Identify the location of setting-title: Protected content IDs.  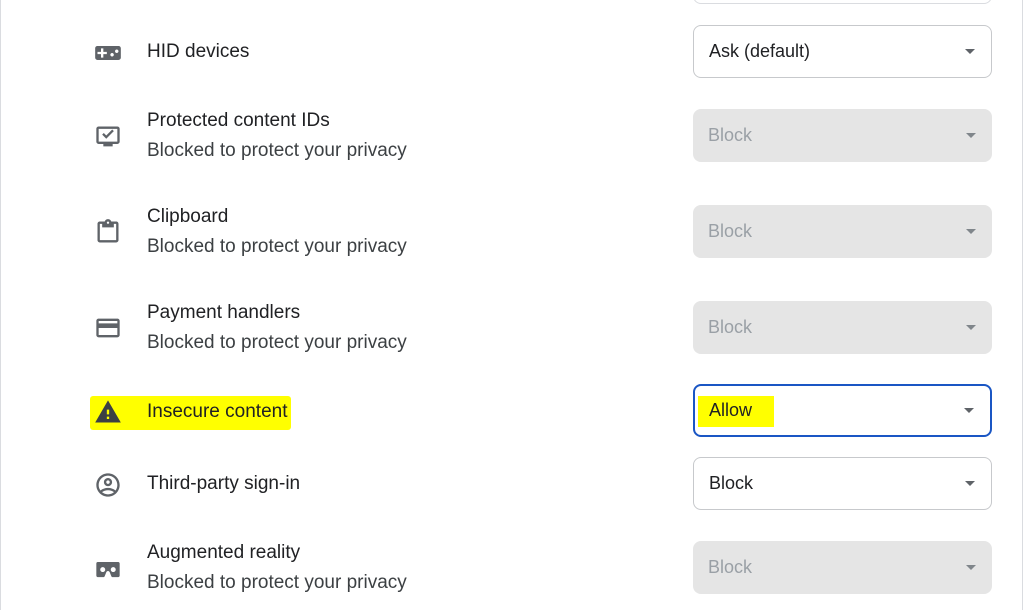
(238, 120).